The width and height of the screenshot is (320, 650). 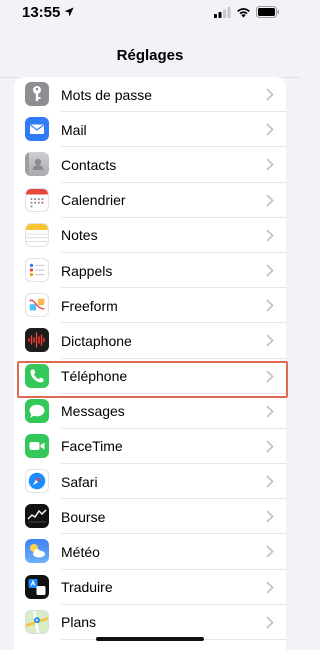 I want to click on messages-icon, so click(x=37, y=410).